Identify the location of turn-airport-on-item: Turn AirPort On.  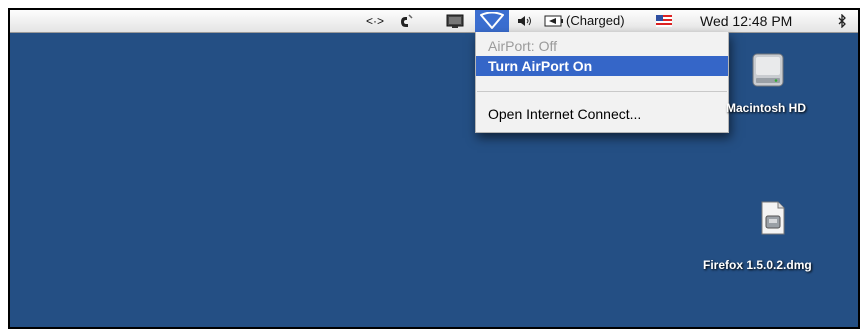
(602, 66).